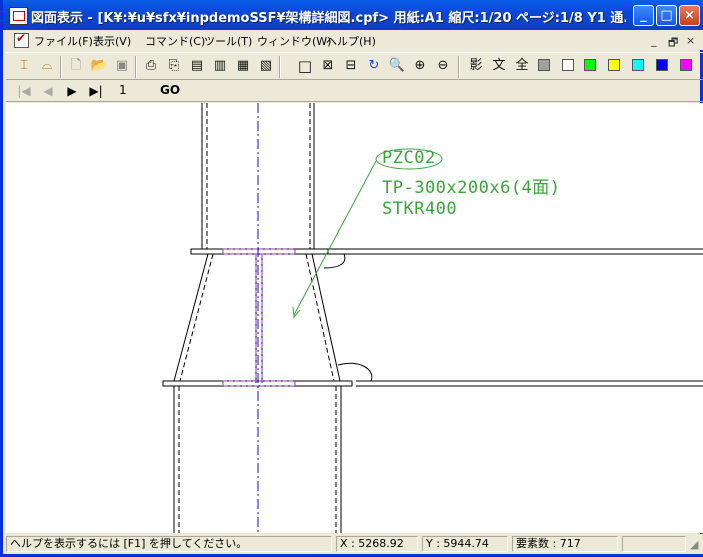  I want to click on previous-page-button: ◀, so click(48, 91).